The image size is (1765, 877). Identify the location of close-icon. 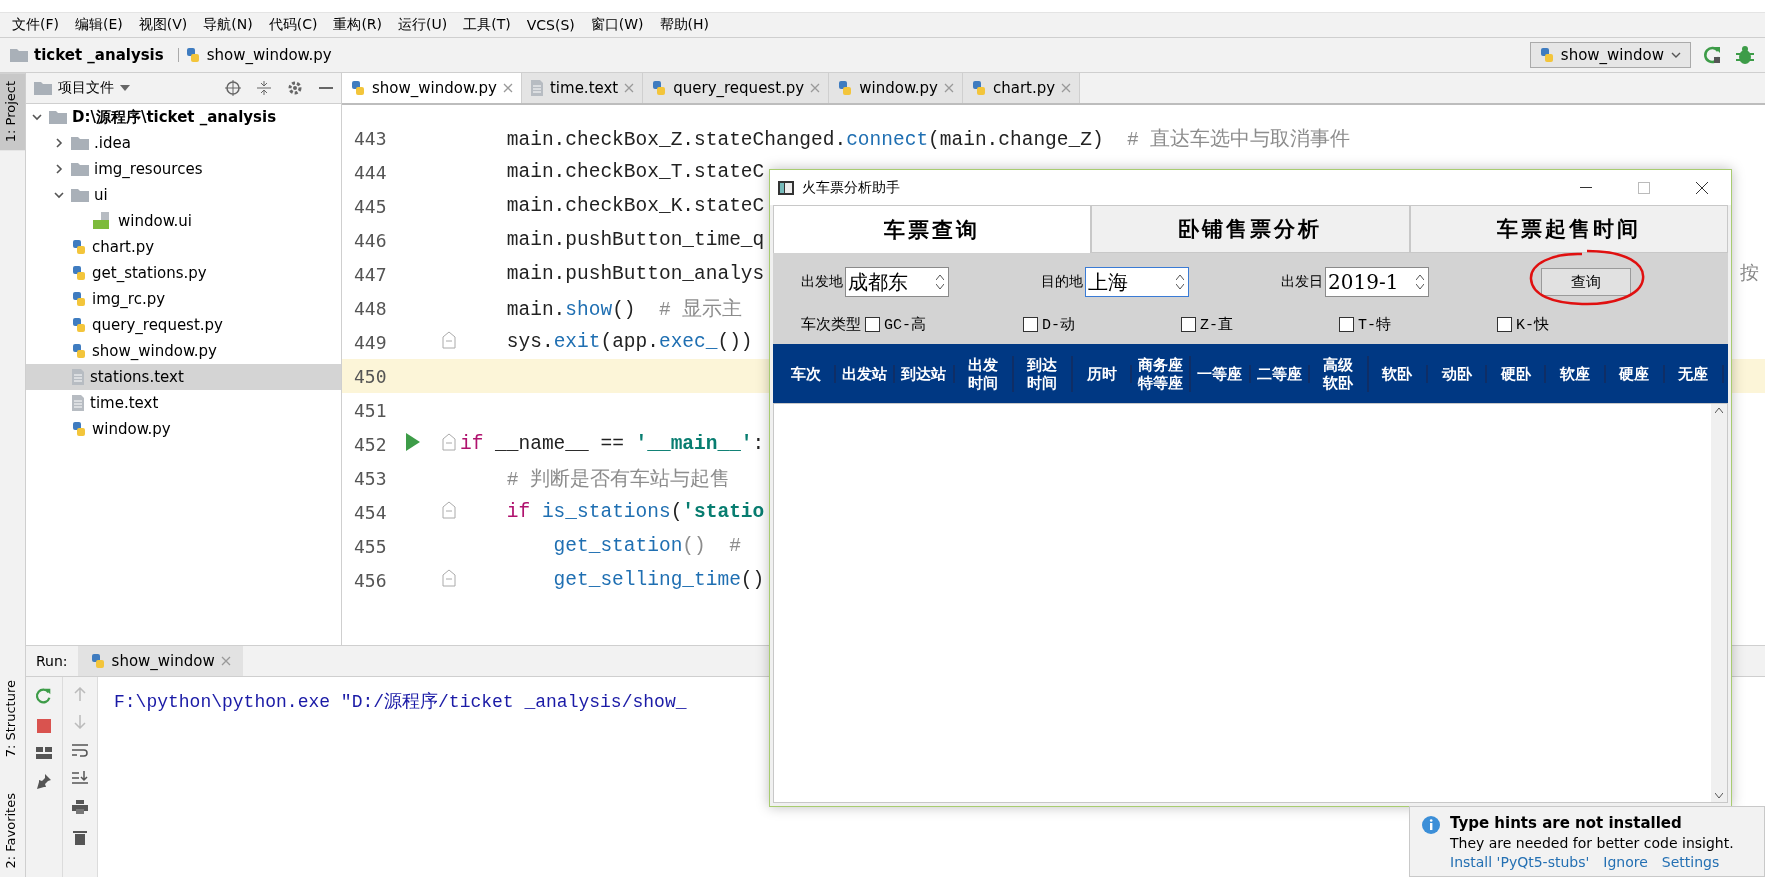
(507, 88).